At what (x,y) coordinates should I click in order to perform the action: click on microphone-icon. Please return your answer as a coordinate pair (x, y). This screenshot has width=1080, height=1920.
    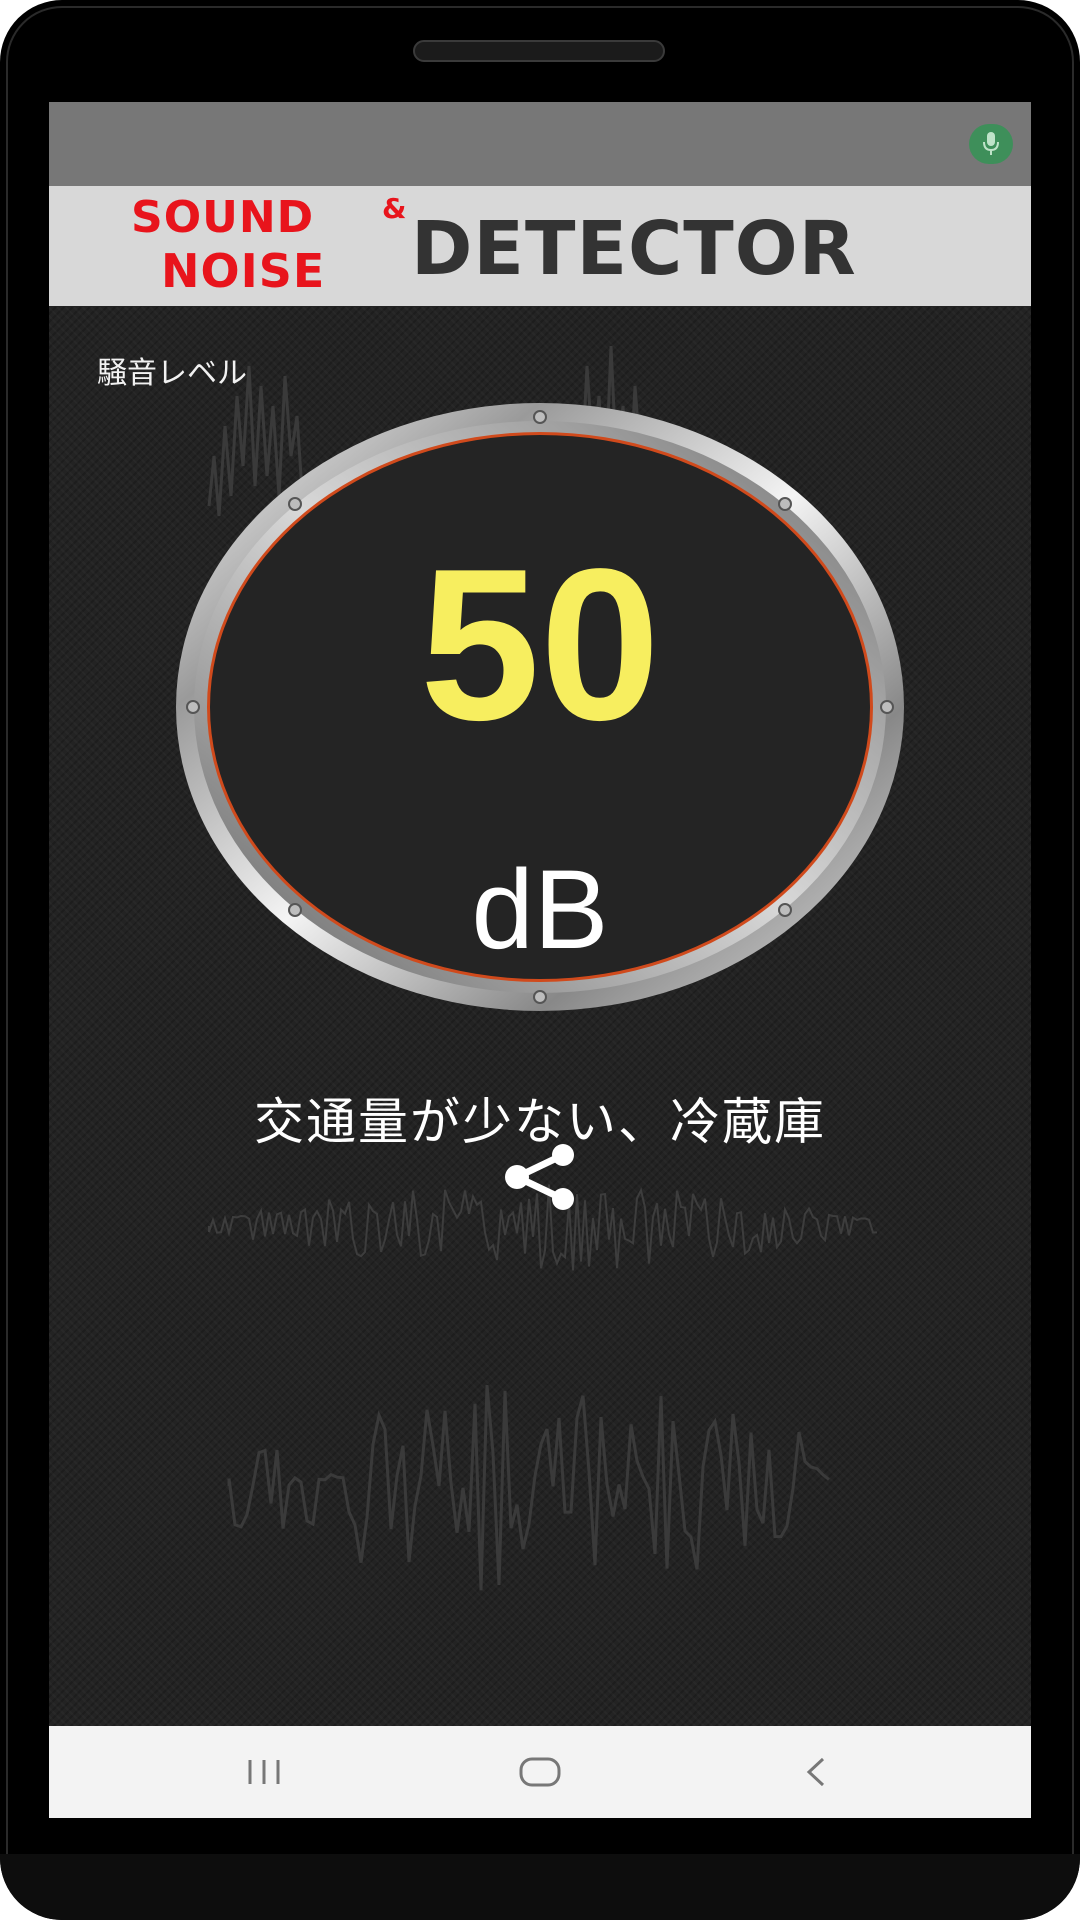
    Looking at the image, I should click on (991, 144).